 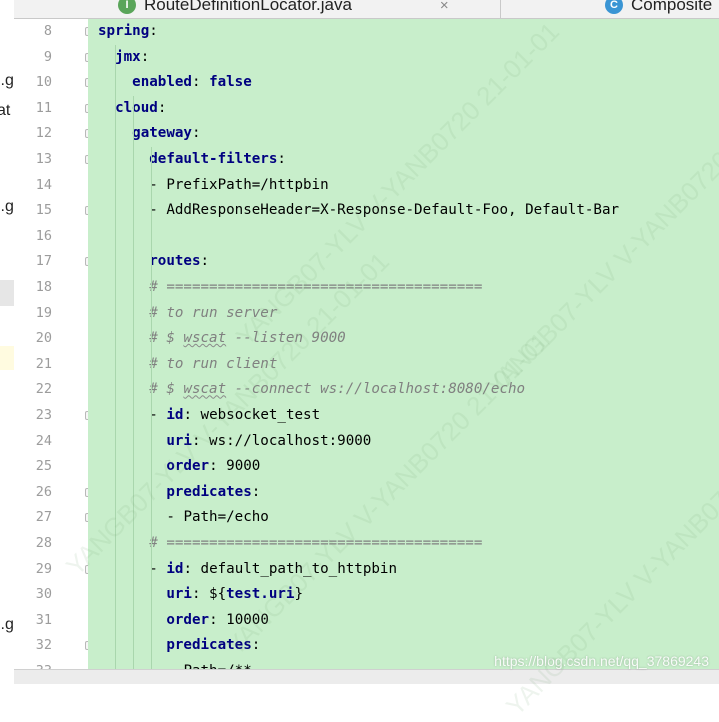 What do you see at coordinates (43, 235) in the screenshot?
I see `line-number: 16` at bounding box center [43, 235].